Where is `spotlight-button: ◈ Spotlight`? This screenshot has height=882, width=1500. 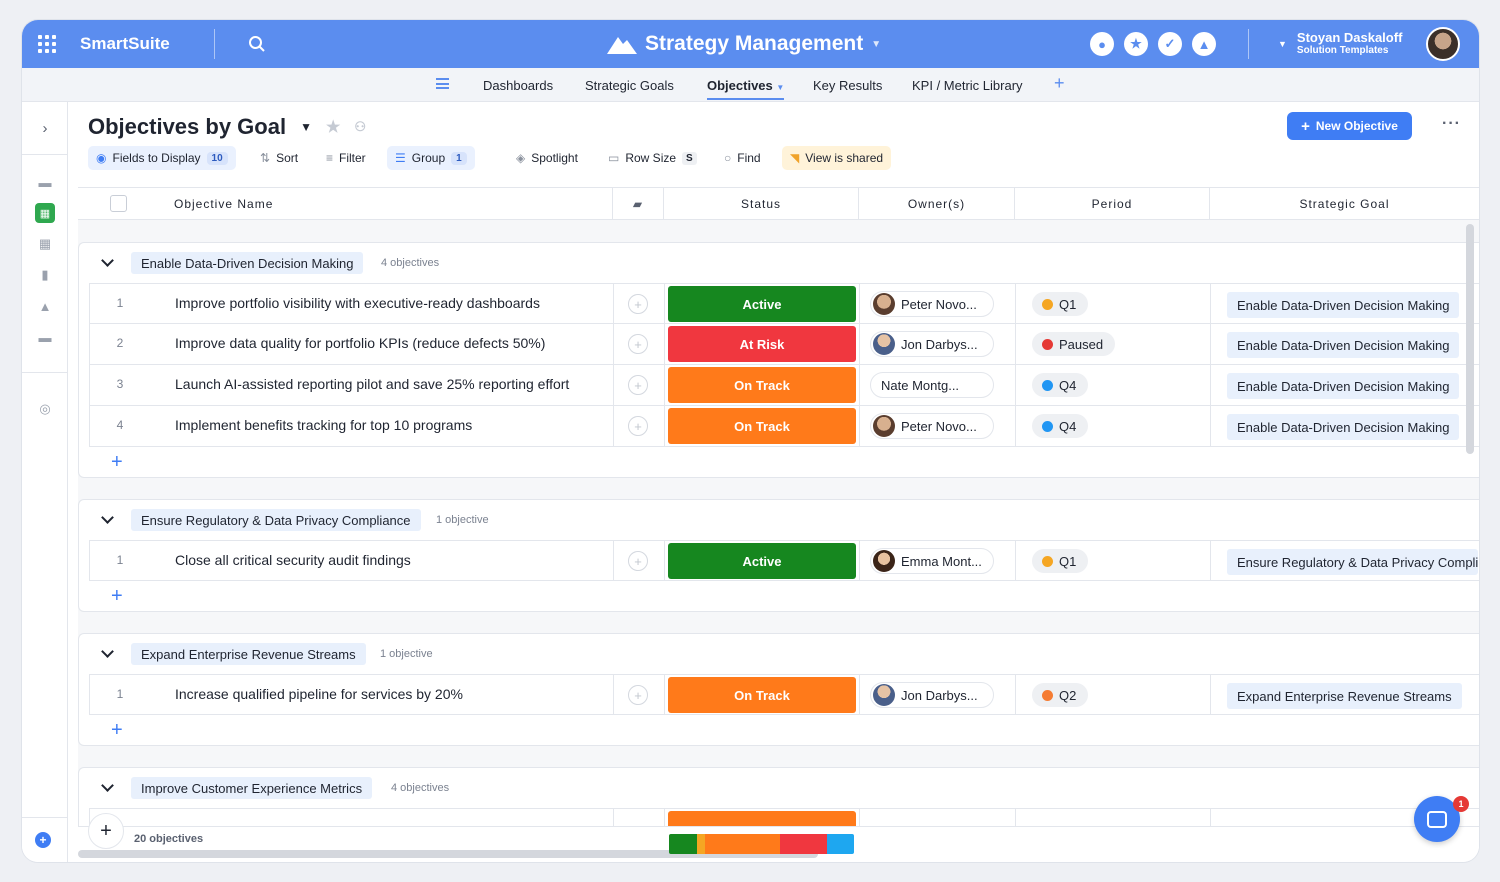 spotlight-button: ◈ Spotlight is located at coordinates (547, 158).